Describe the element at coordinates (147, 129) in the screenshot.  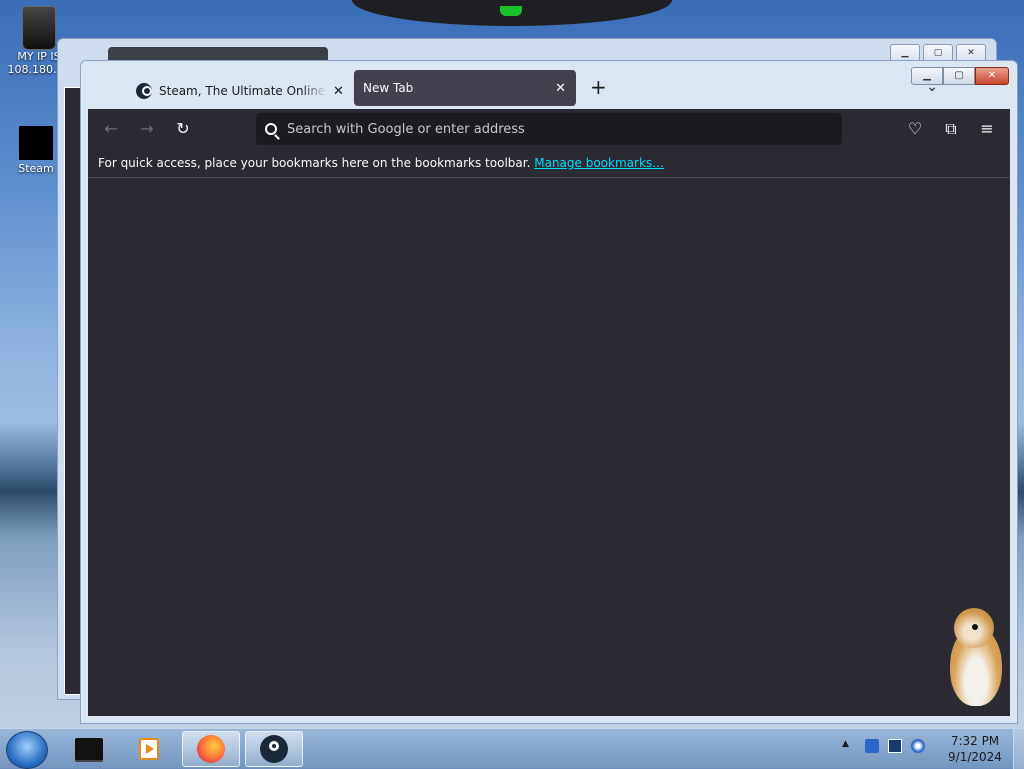
I see `forward-arrow-icon: →` at that location.